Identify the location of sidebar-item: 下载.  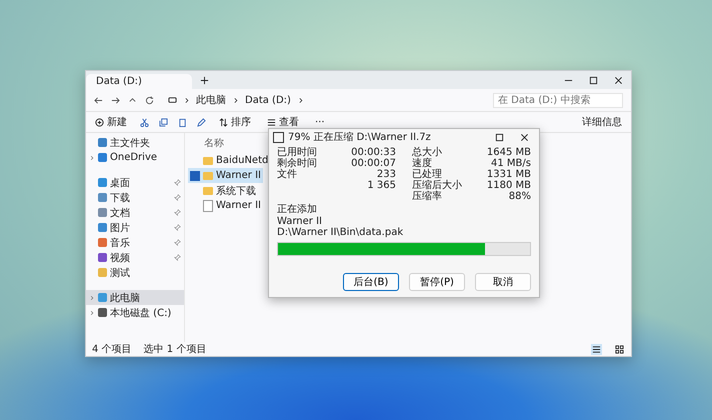
(135, 197).